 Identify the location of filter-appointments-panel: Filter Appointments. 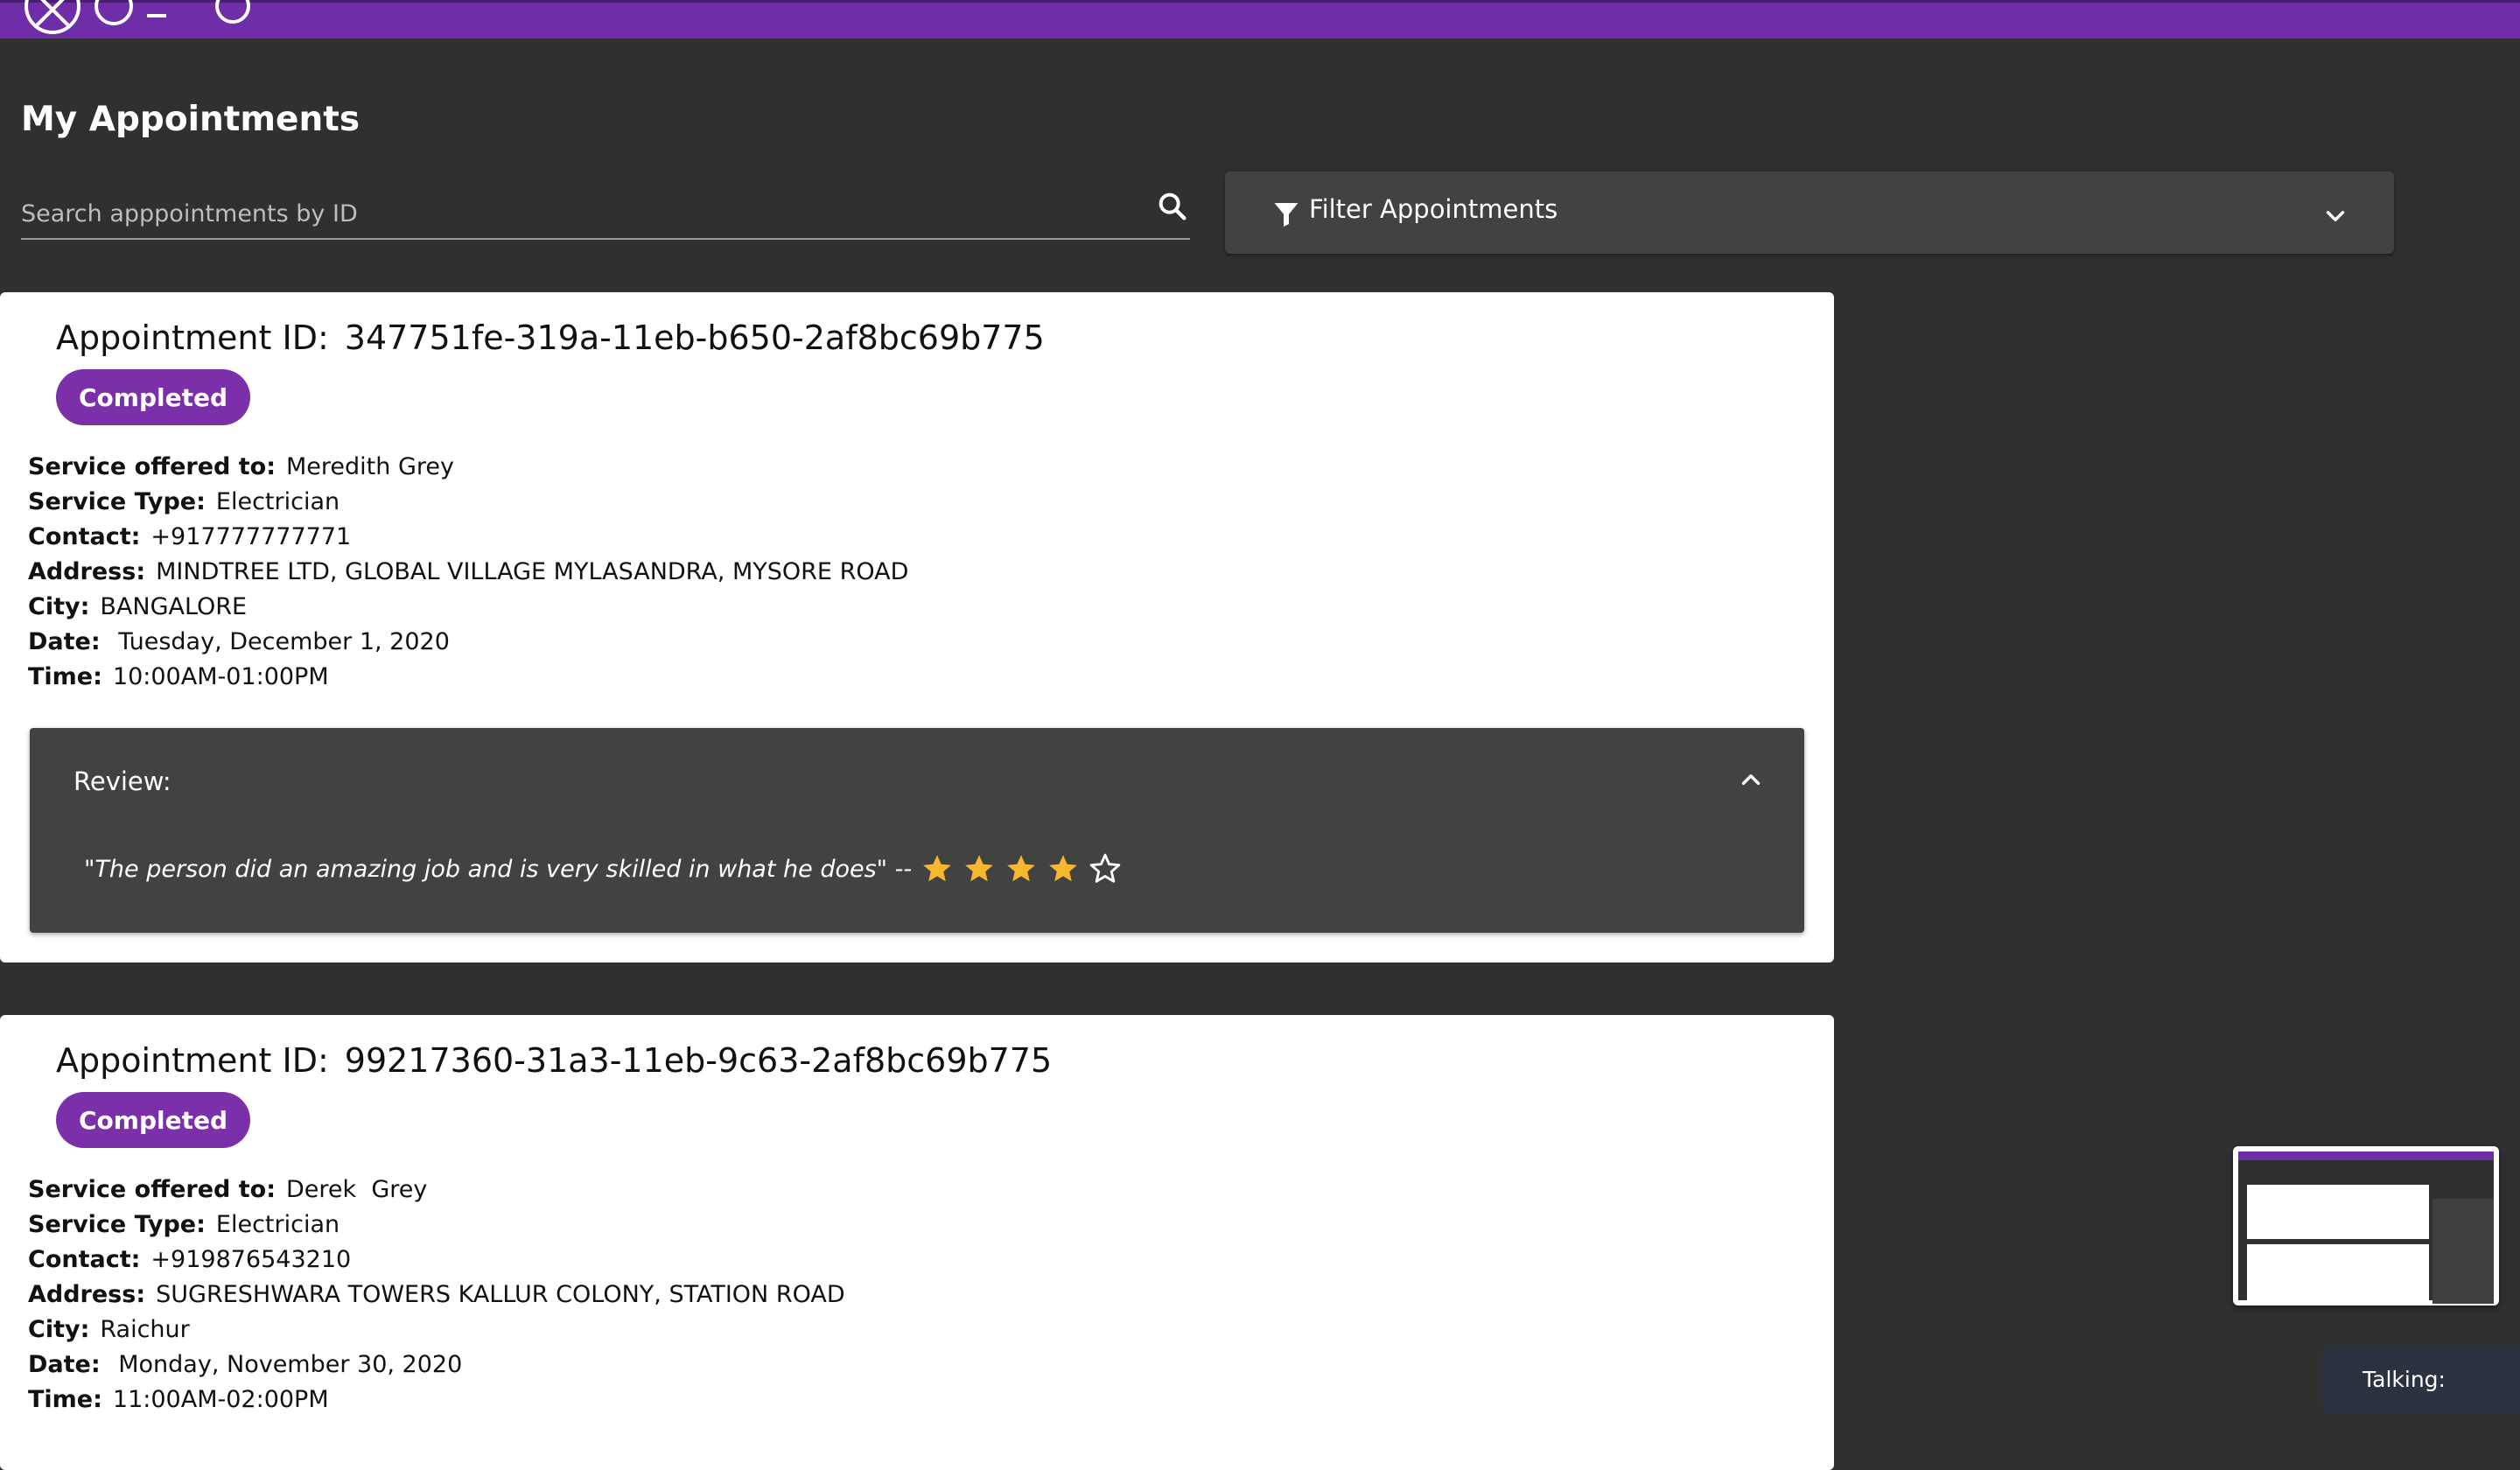
(1809, 213).